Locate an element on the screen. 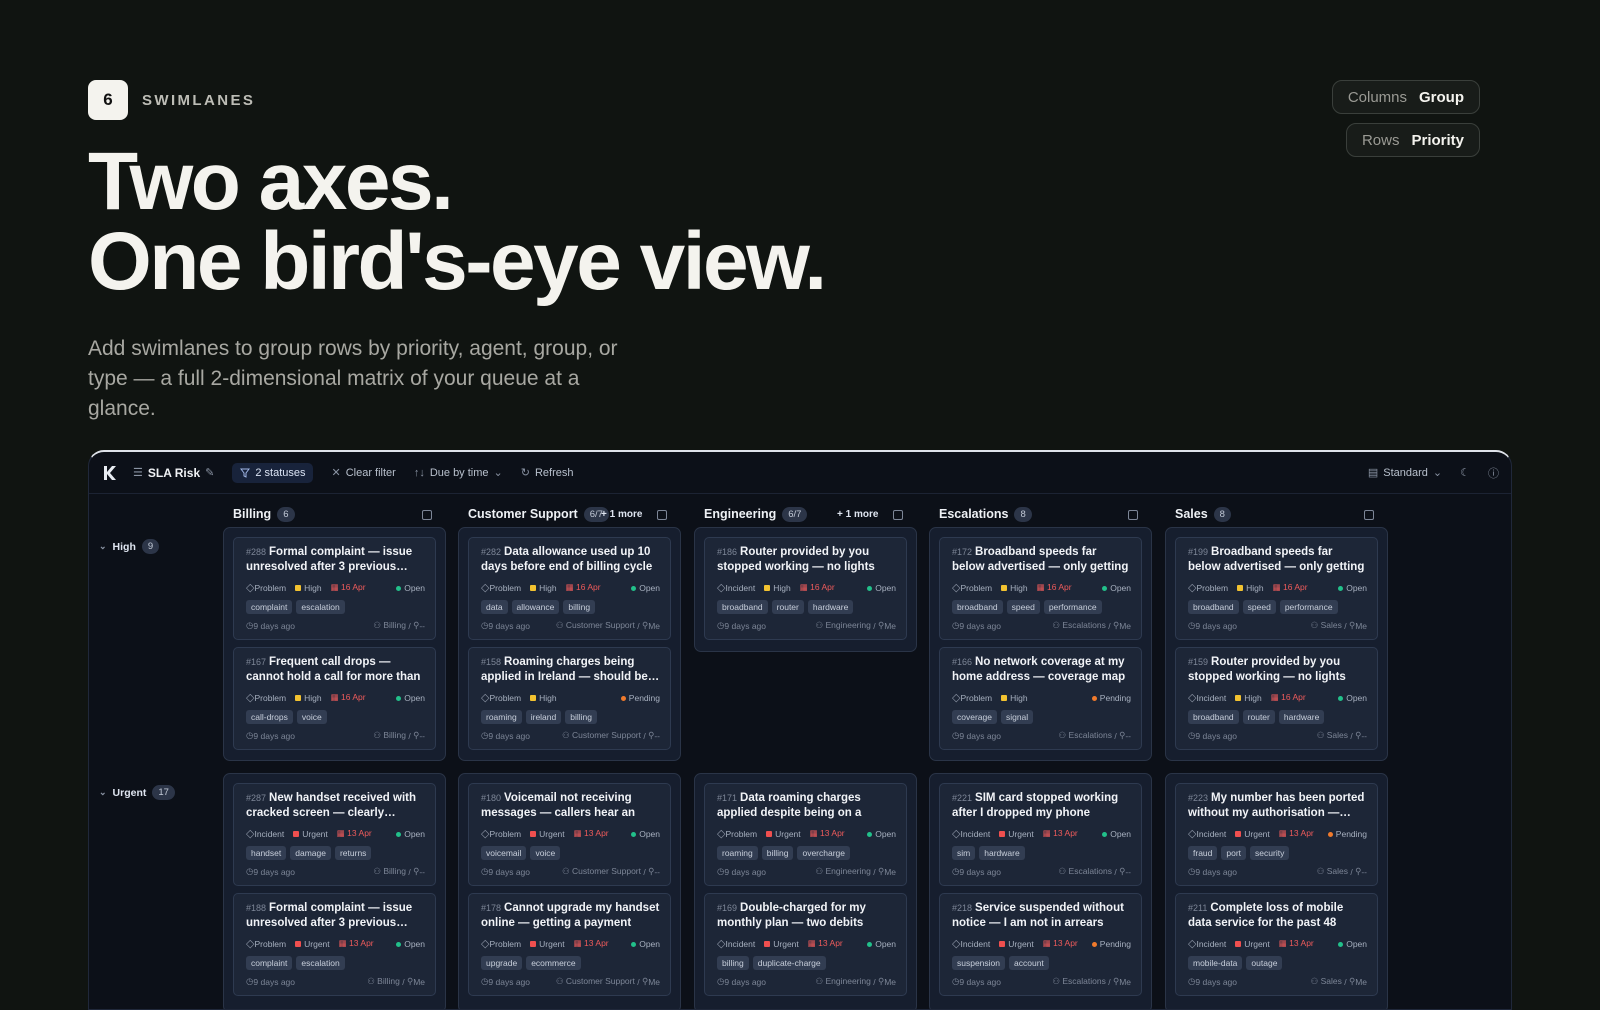  ticket-tag: sim is located at coordinates (964, 853).